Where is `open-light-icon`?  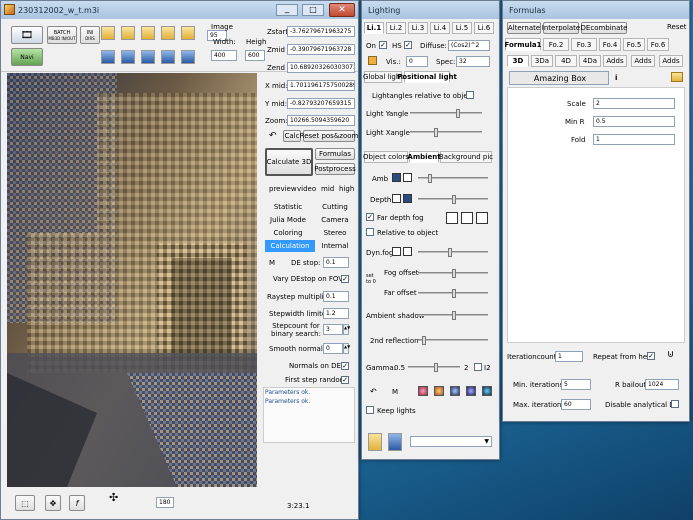
open-light-icon is located at coordinates (375, 442).